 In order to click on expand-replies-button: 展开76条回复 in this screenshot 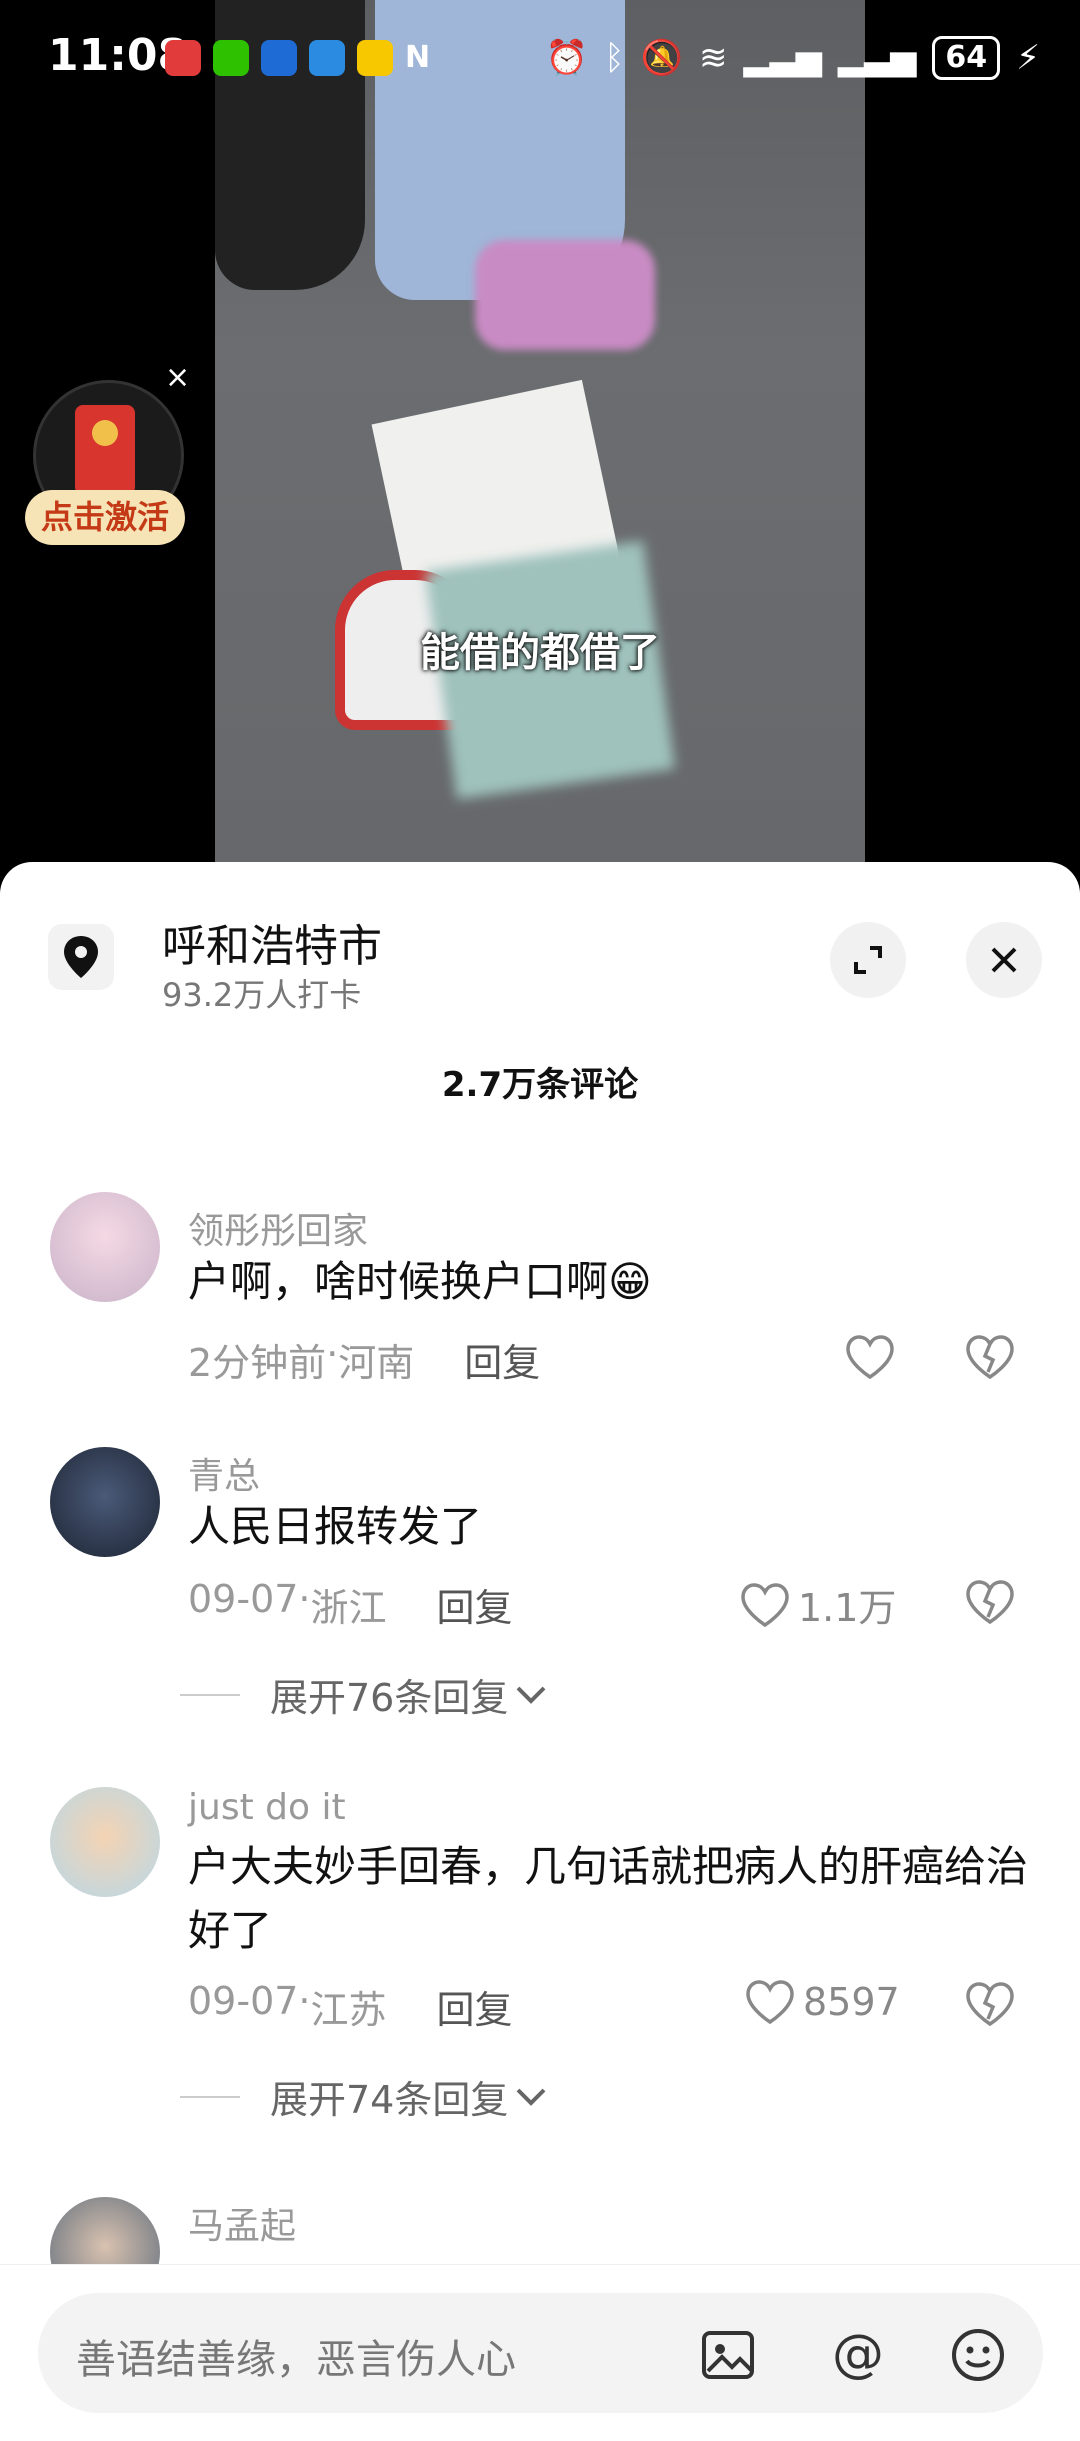, I will do `click(364, 1694)`.